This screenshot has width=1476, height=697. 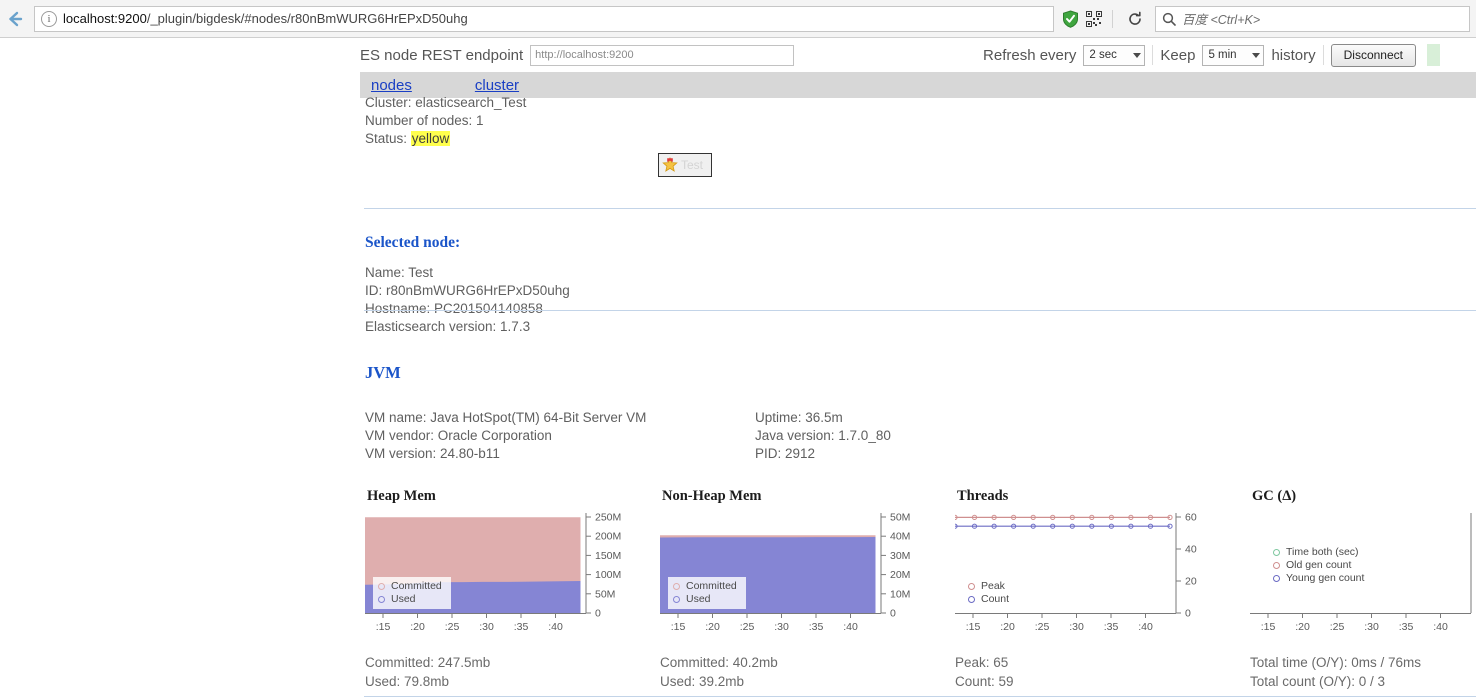 I want to click on node-chip-test: Test, so click(x=685, y=165).